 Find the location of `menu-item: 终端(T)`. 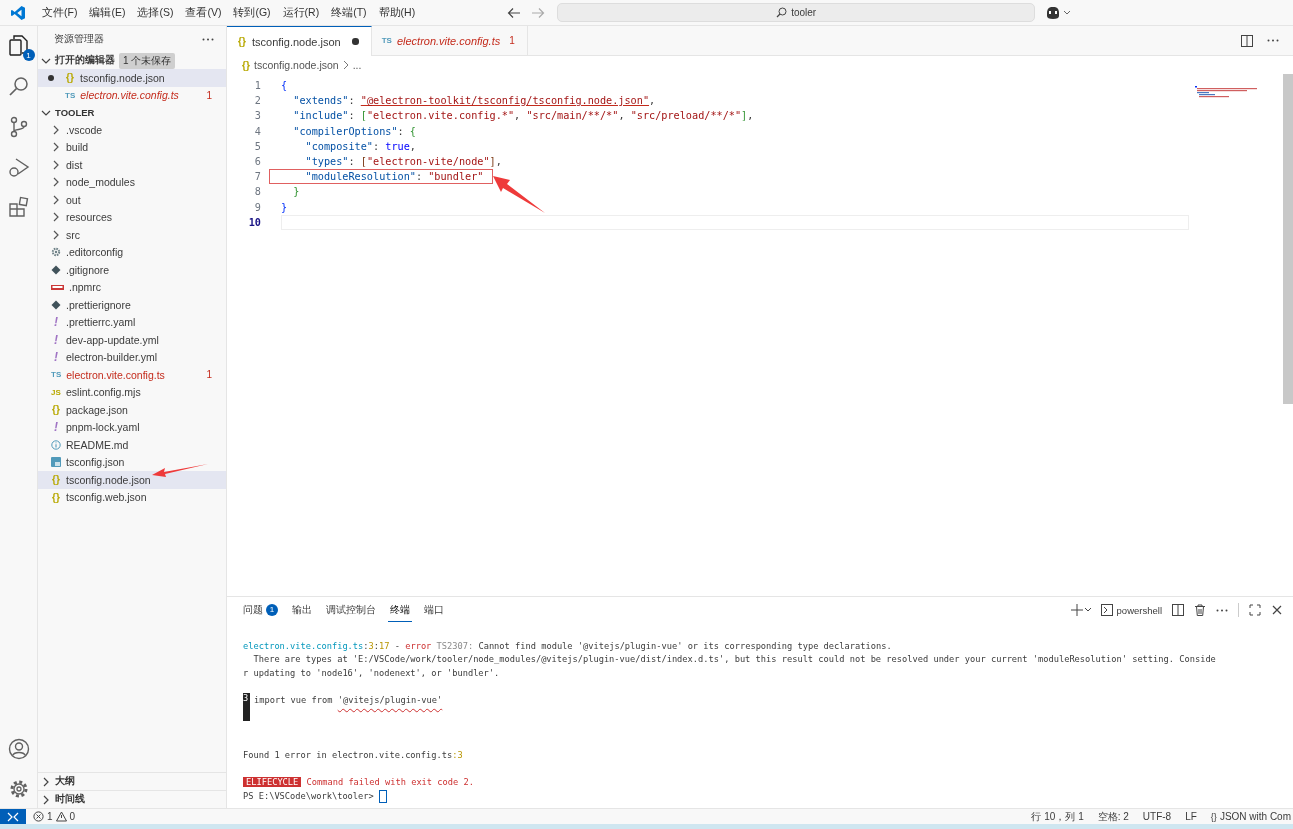

menu-item: 终端(T) is located at coordinates (349, 12).